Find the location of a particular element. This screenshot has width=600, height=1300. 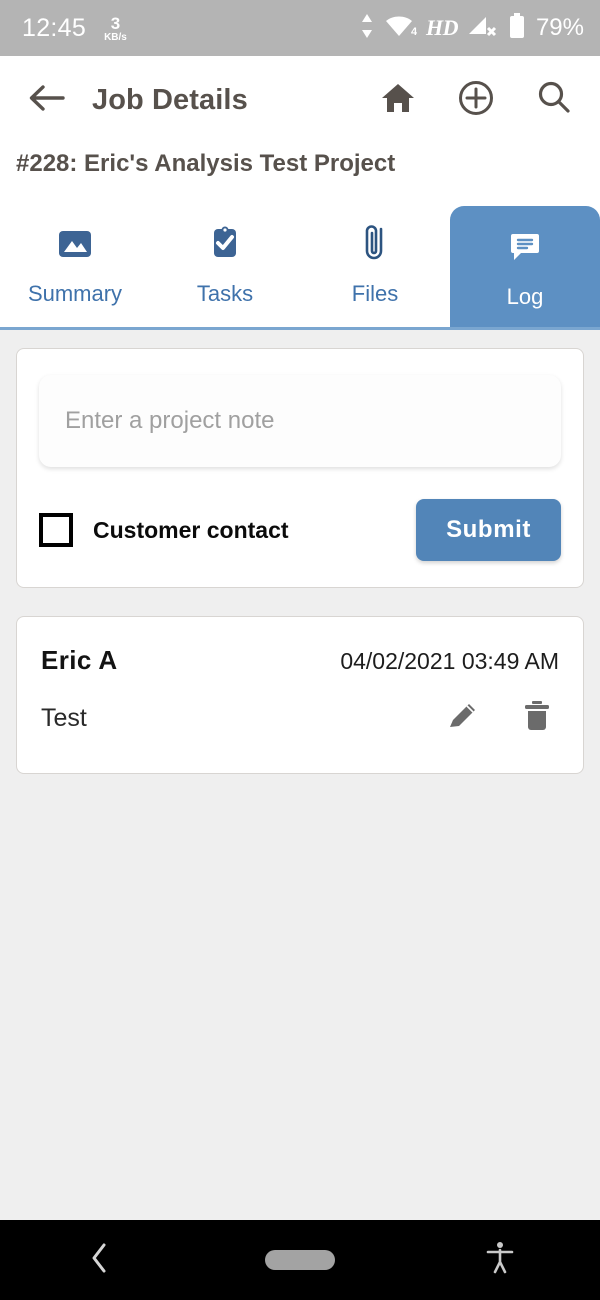

edit-log-button is located at coordinates (463, 718).